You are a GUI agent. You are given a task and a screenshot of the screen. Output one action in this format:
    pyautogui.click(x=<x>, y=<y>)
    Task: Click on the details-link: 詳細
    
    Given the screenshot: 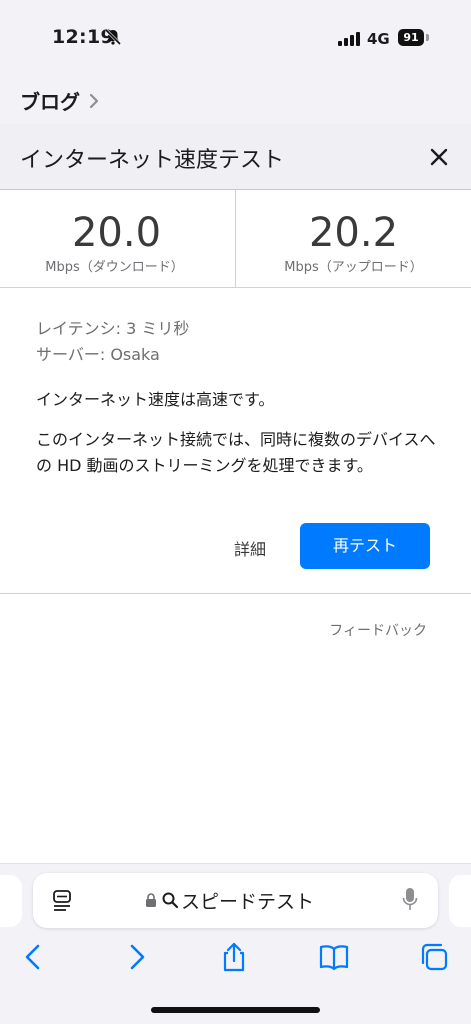 What is the action you would take?
    pyautogui.click(x=250, y=548)
    